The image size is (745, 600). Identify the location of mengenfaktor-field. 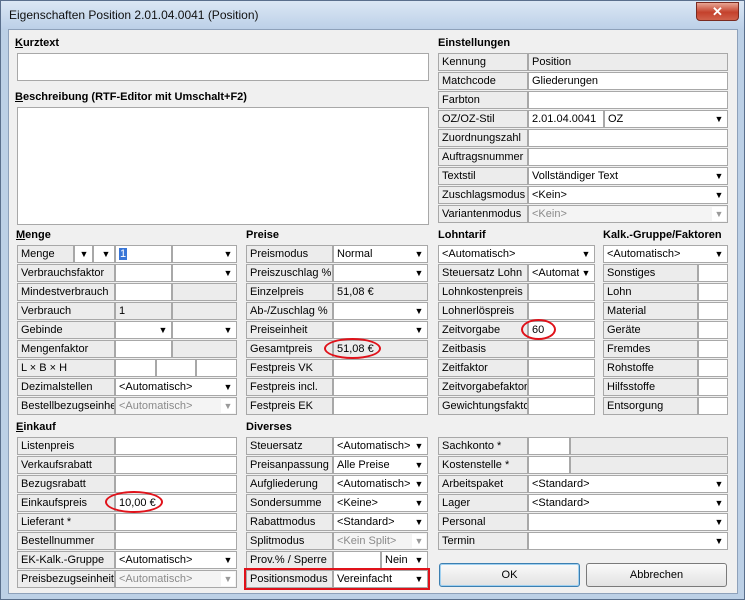
(143, 349).